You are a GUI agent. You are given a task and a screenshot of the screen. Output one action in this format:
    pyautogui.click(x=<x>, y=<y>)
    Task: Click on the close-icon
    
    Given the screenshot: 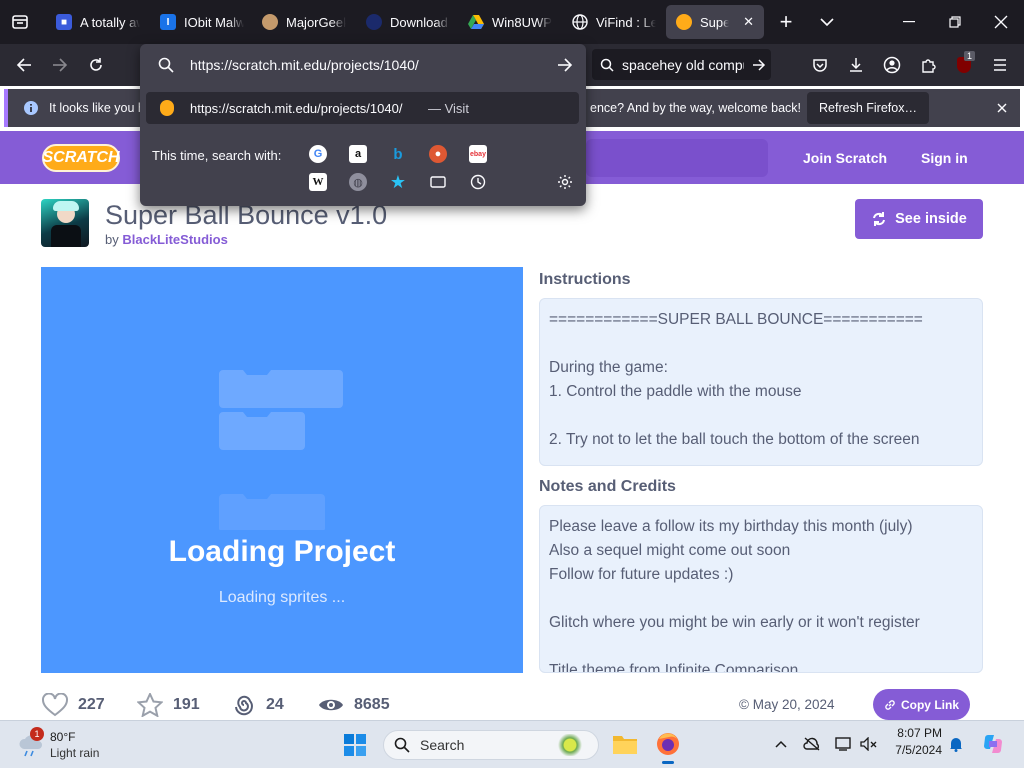 What is the action you would take?
    pyautogui.click(x=1002, y=108)
    